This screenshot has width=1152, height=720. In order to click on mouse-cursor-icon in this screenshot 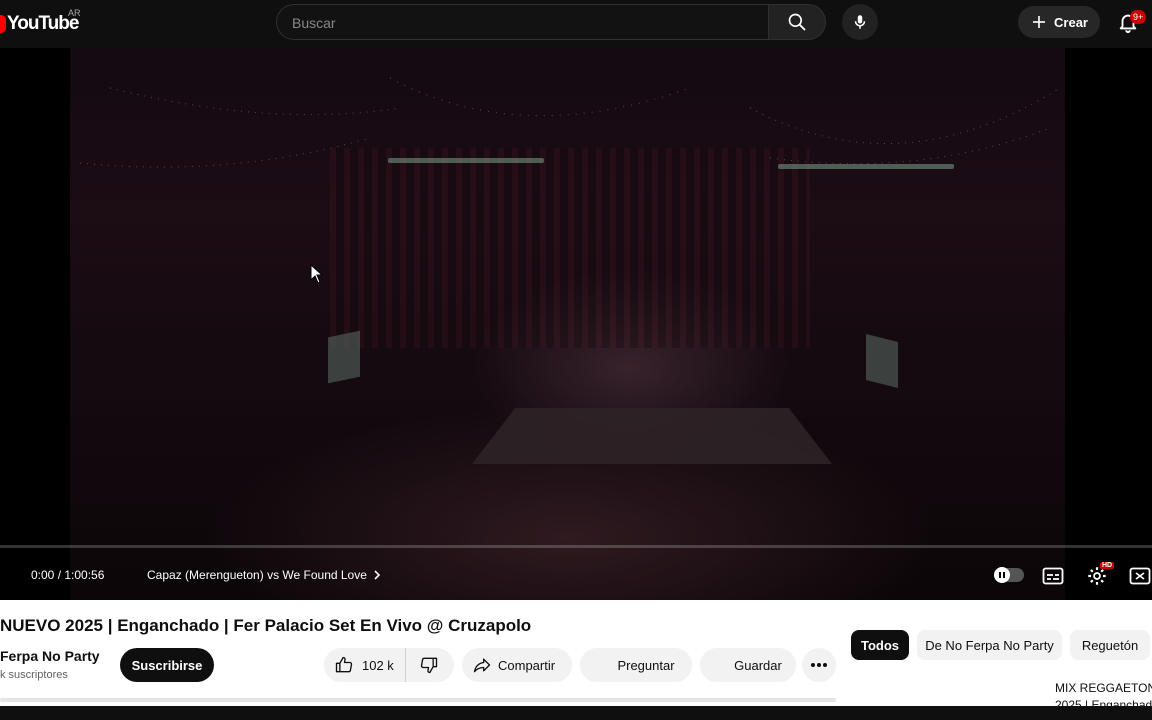, I will do `click(317, 274)`.